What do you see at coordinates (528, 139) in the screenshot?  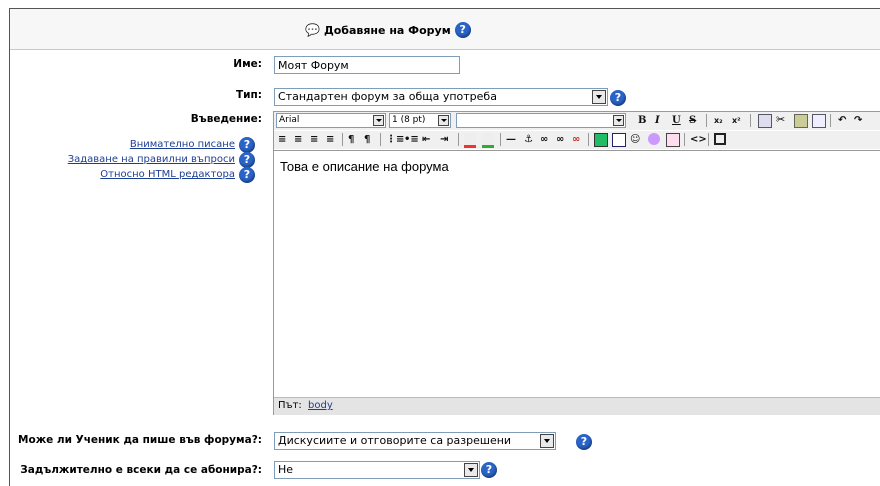 I see `anchor-icon: ⚓` at bounding box center [528, 139].